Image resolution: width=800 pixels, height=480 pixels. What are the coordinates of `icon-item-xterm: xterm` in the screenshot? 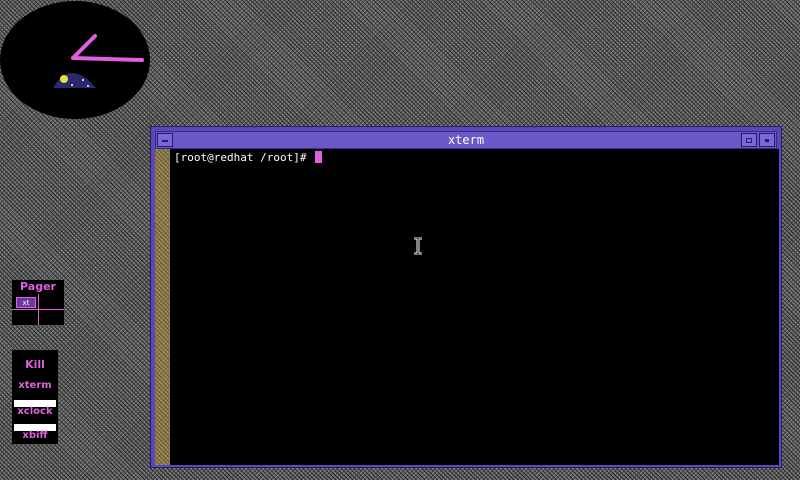 It's located at (35, 385).